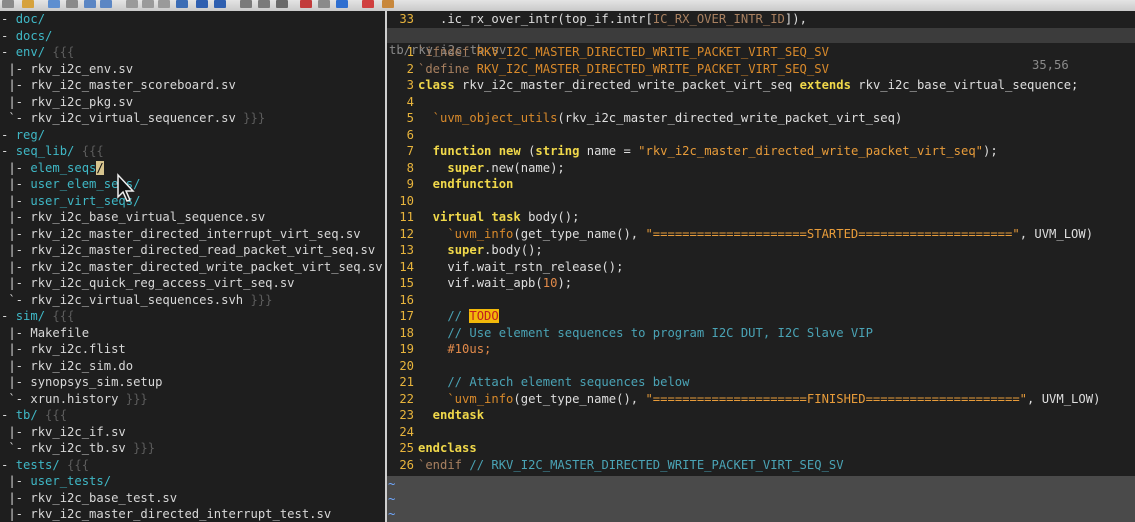  What do you see at coordinates (148, 4) in the screenshot?
I see `copy-icon` at bounding box center [148, 4].